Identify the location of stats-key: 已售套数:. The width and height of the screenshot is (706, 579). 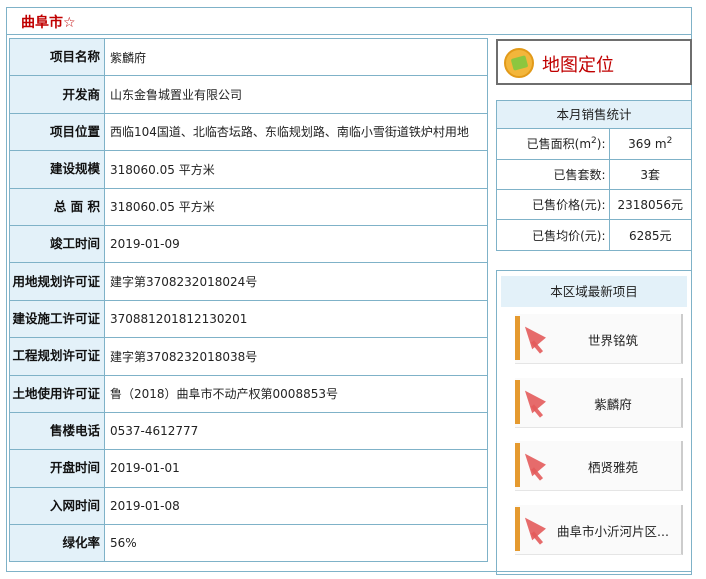
(553, 174).